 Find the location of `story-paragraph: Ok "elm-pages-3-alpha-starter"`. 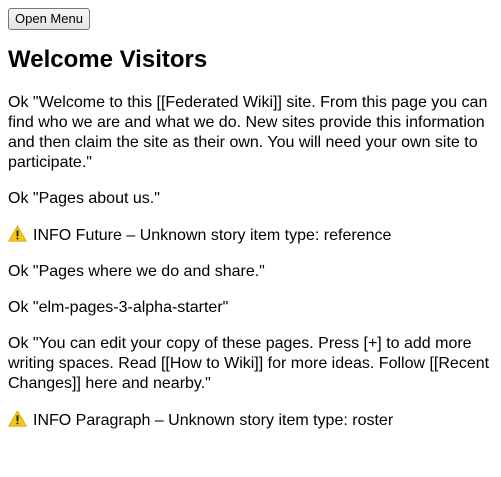

story-paragraph: Ok "elm-pages-3-alpha-starter" is located at coordinates (250, 308).